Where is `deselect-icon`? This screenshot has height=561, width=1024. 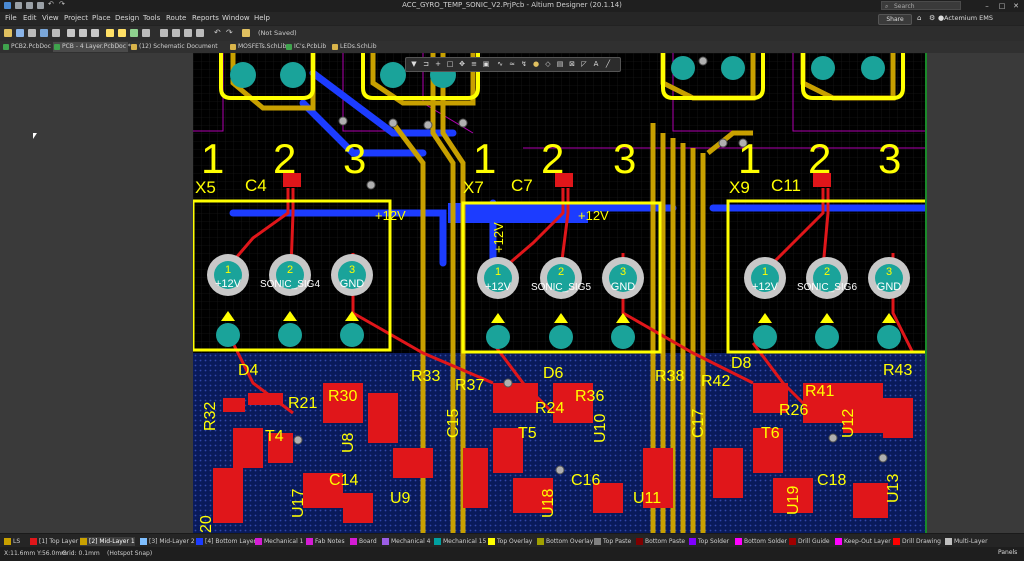
deselect-icon is located at coordinates (134, 33).